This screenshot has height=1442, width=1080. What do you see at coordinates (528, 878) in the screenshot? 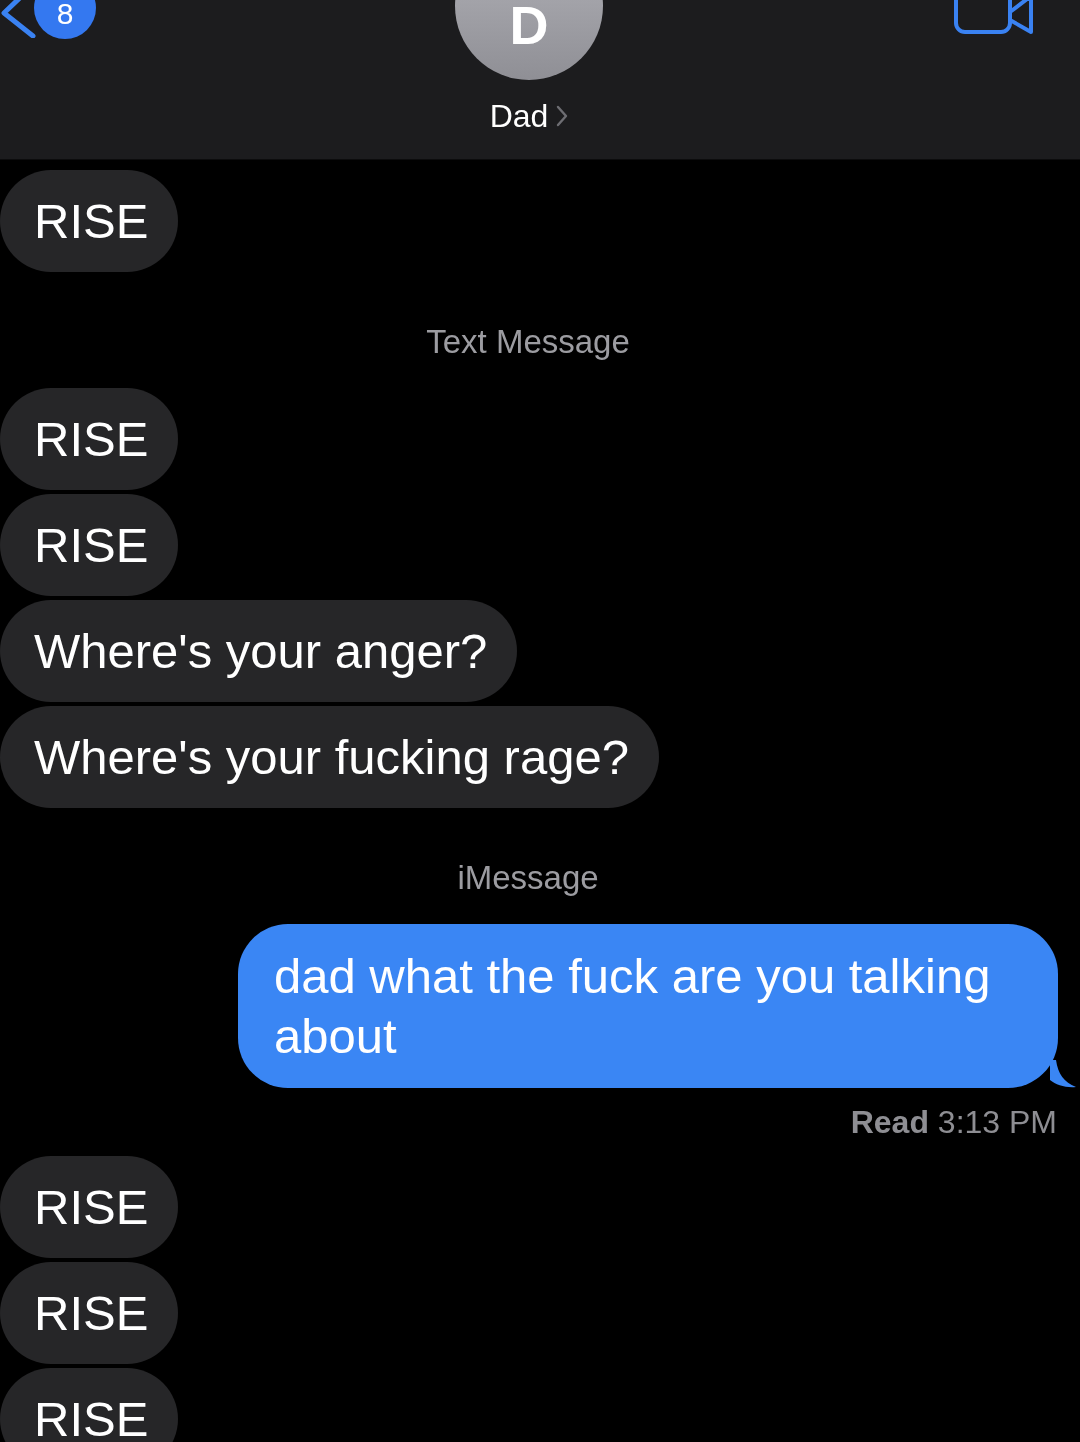
I see `service-label: iMessage` at bounding box center [528, 878].